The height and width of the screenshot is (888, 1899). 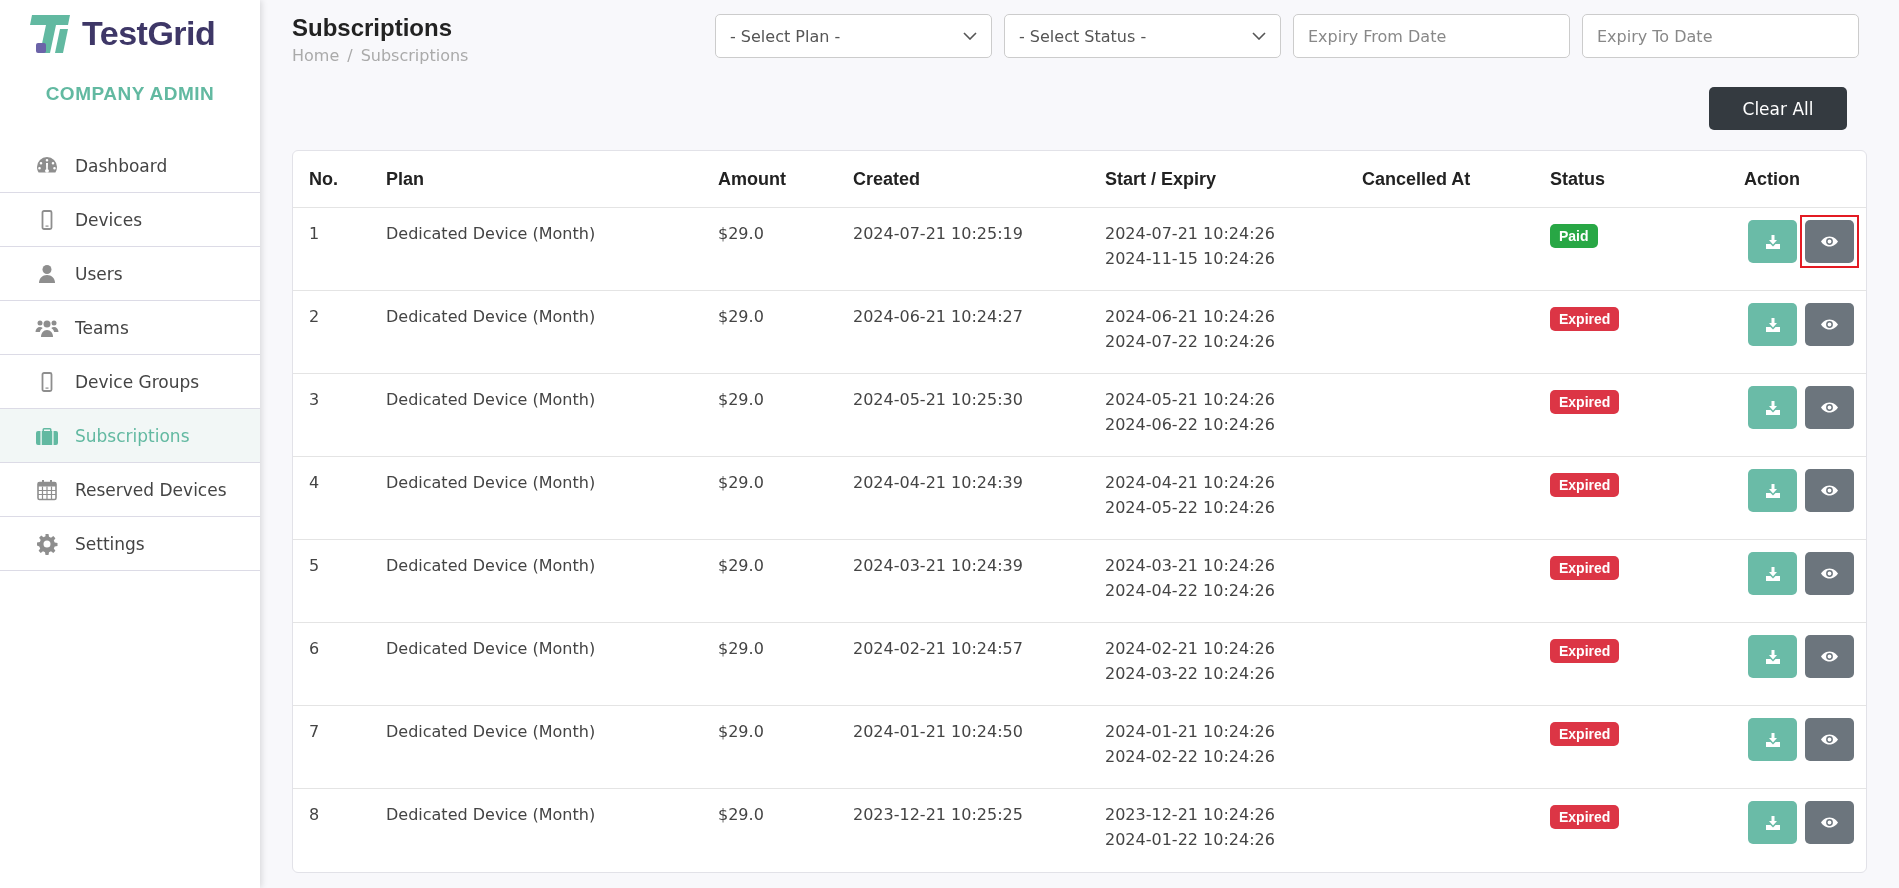 What do you see at coordinates (938, 316) in the screenshot?
I see `table-cell: 2024-06-21 10:24:27` at bounding box center [938, 316].